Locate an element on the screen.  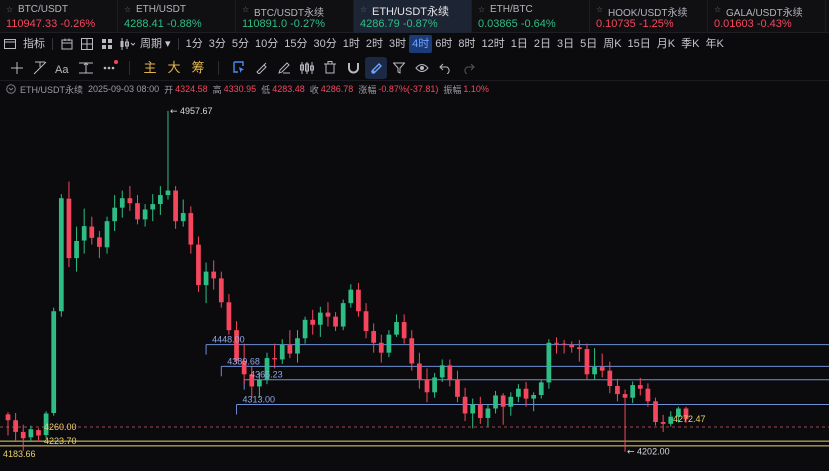
layout-icon is located at coordinates (87, 44).